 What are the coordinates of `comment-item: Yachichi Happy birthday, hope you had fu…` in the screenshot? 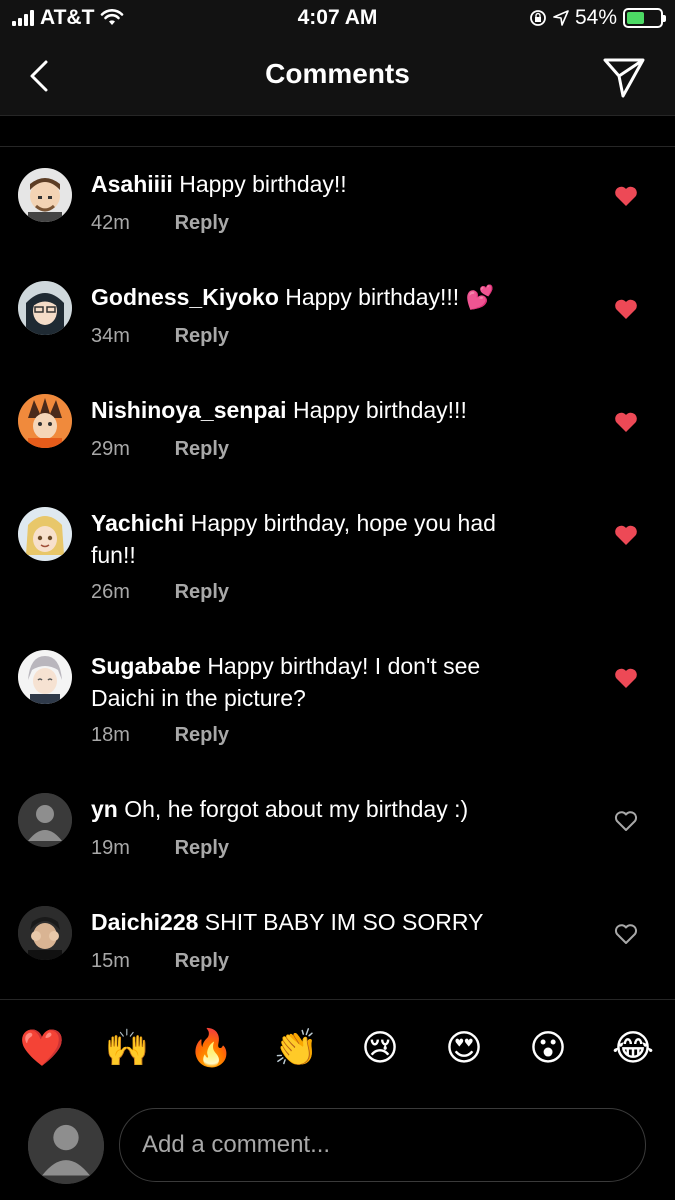 It's located at (337, 558).